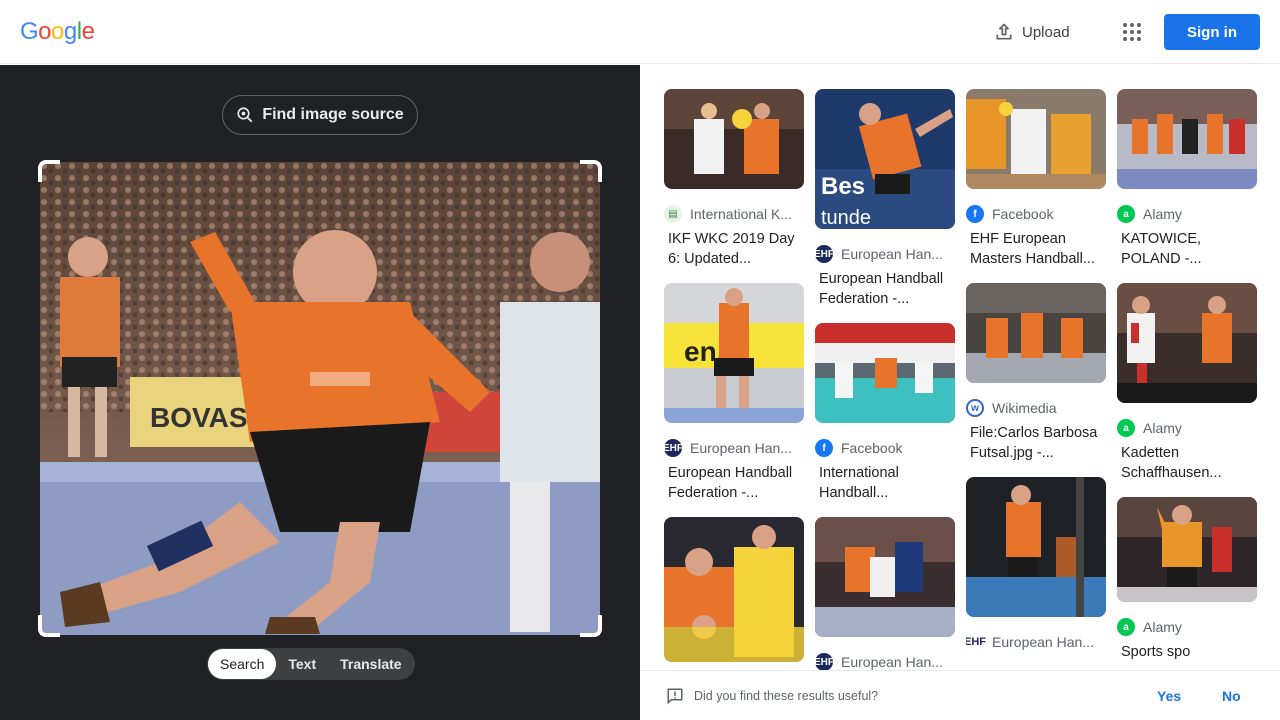 The width and height of the screenshot is (1280, 720). What do you see at coordinates (49, 626) in the screenshot?
I see `crop-handle-bottom-left` at bounding box center [49, 626].